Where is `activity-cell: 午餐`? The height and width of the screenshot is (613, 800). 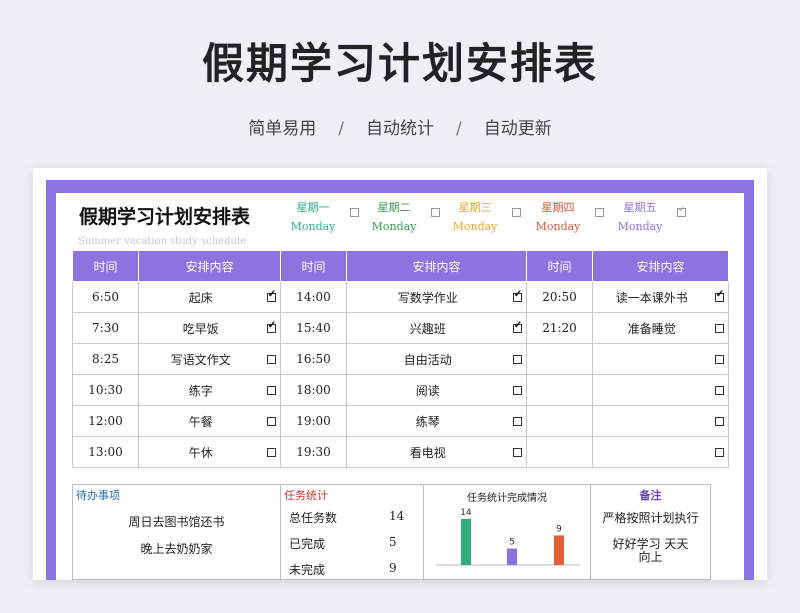
activity-cell: 午餐 is located at coordinates (200, 421).